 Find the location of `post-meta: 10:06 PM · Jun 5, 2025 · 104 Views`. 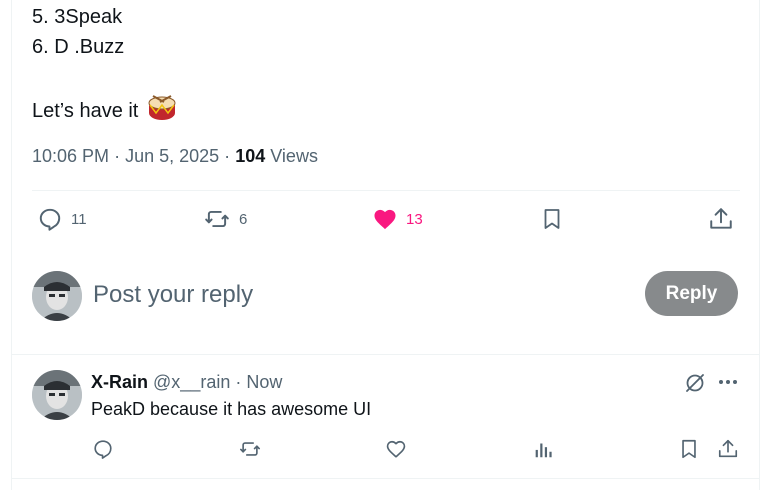

post-meta: 10:06 PM · Jun 5, 2025 · 104 Views is located at coordinates (175, 156).